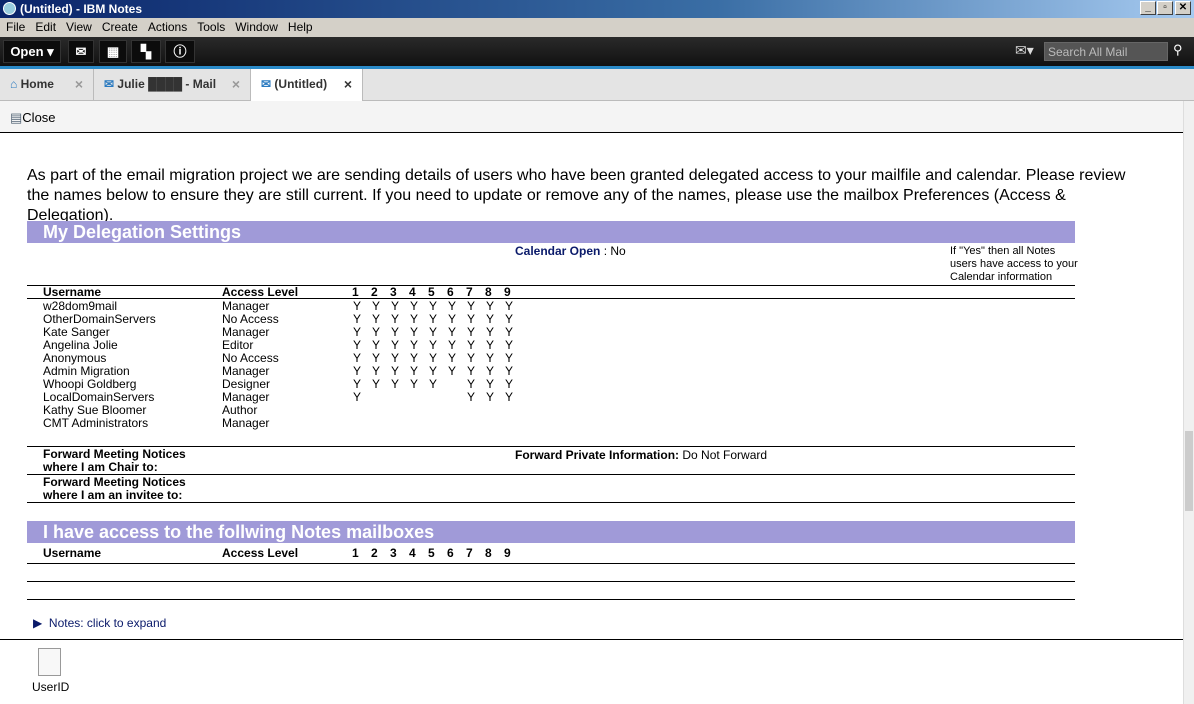 The width and height of the screenshot is (1194, 704). Describe the element at coordinates (1189, 471) in the screenshot. I see `scrollbar-thumb` at that location.